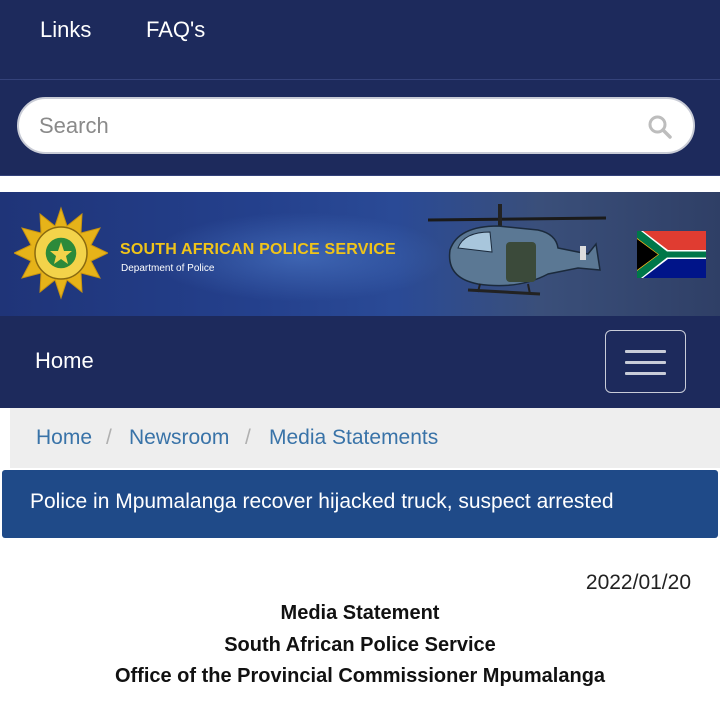  Describe the element at coordinates (175, 30) in the screenshot. I see `faq-link: FAQ's` at that location.